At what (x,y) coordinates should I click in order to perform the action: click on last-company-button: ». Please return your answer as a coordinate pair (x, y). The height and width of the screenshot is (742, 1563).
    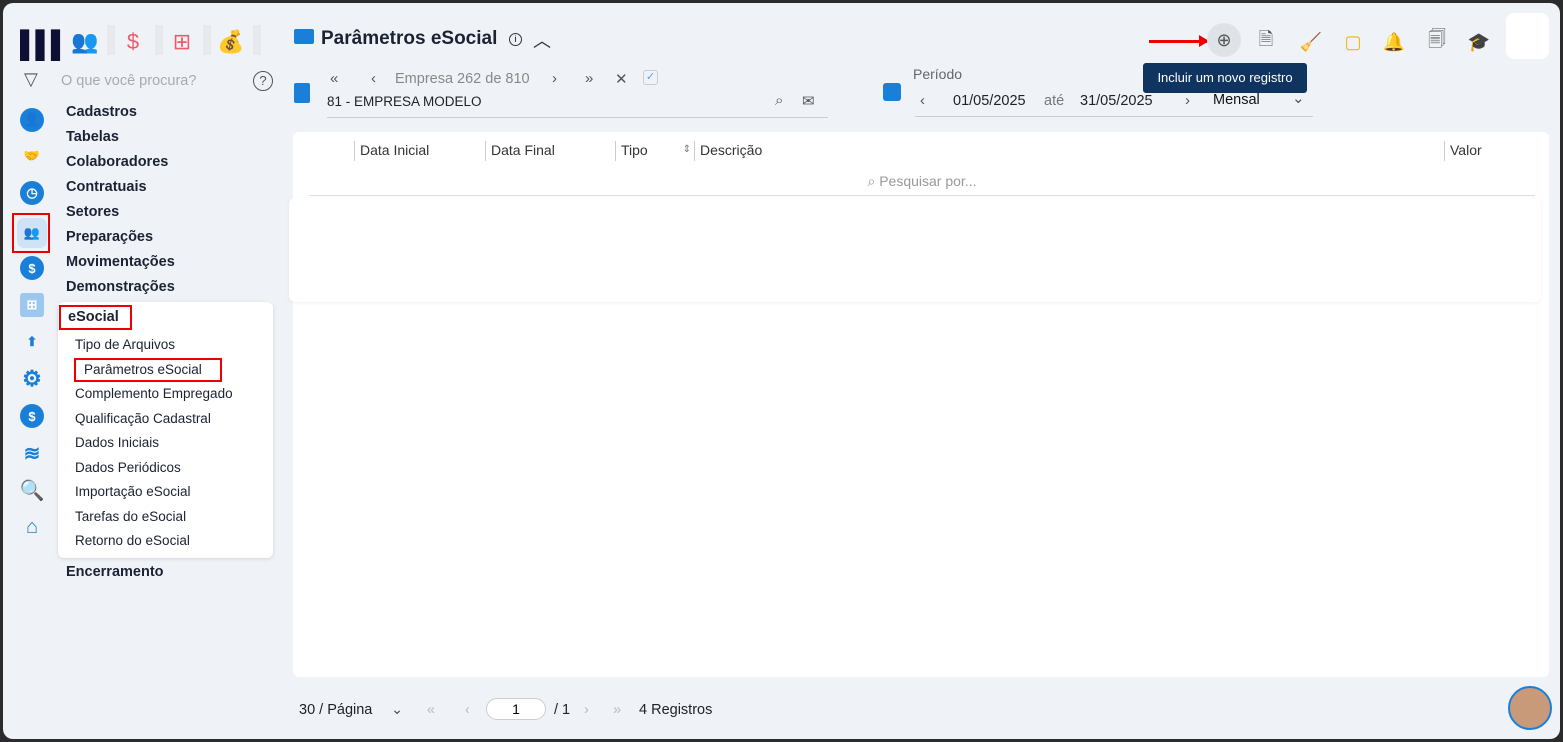
    Looking at the image, I should click on (589, 78).